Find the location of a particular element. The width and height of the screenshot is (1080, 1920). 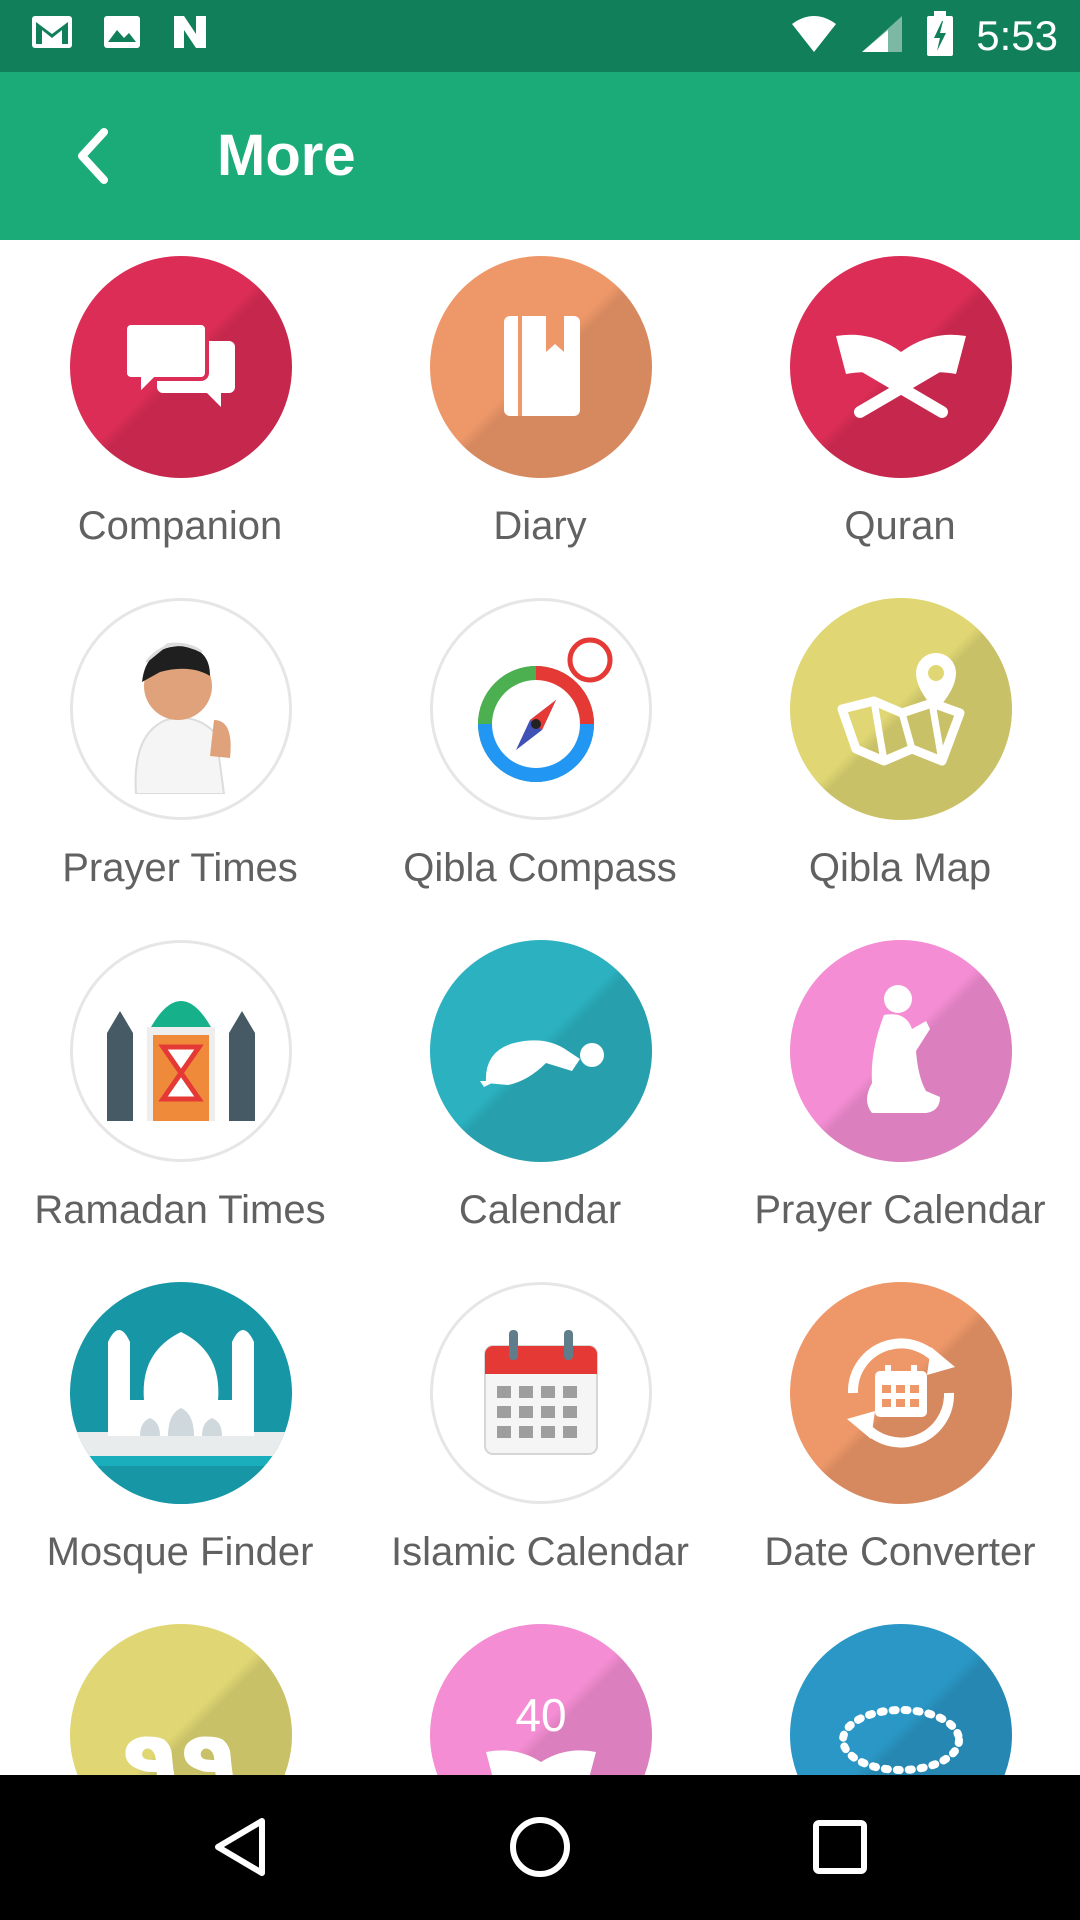

back-button is located at coordinates (92, 156).